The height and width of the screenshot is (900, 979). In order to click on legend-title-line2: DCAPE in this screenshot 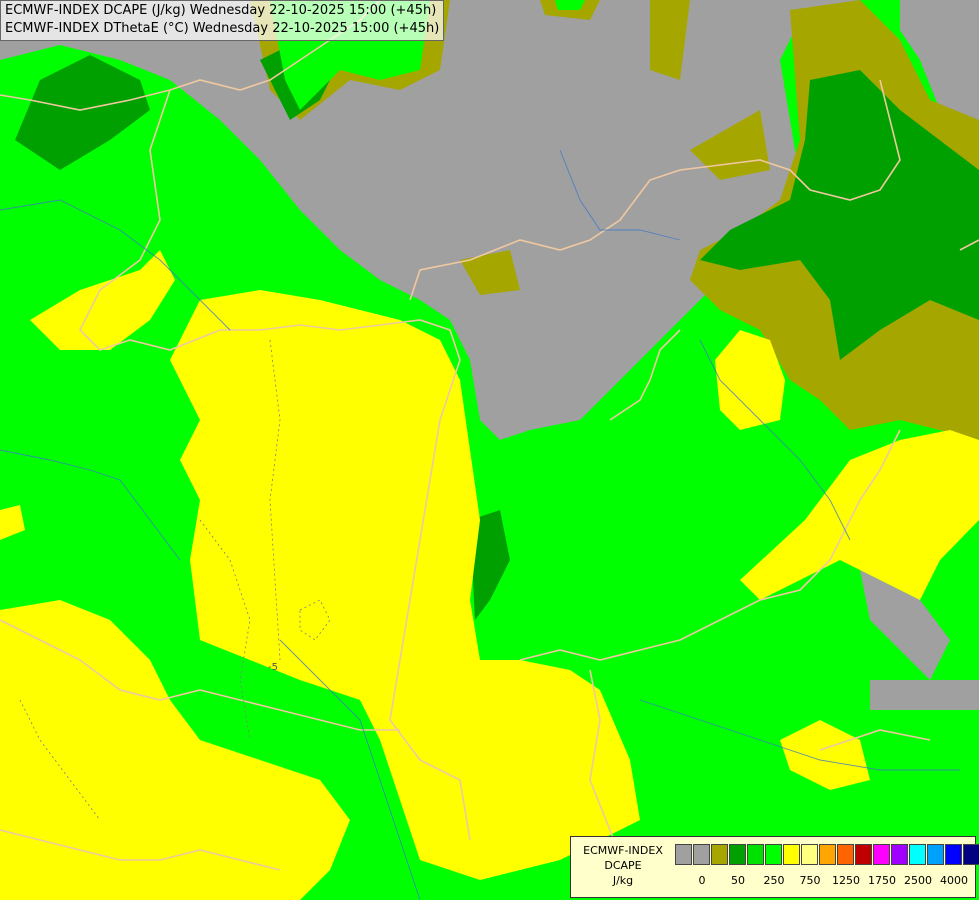, I will do `click(623, 865)`.